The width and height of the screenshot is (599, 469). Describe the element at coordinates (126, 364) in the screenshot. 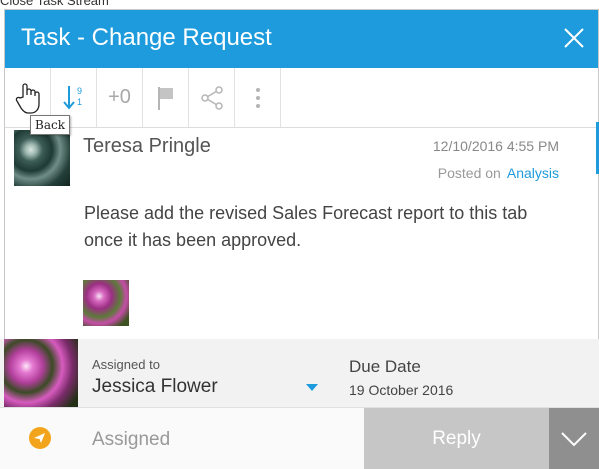

I see `assigned-to-label: Assigned to` at that location.